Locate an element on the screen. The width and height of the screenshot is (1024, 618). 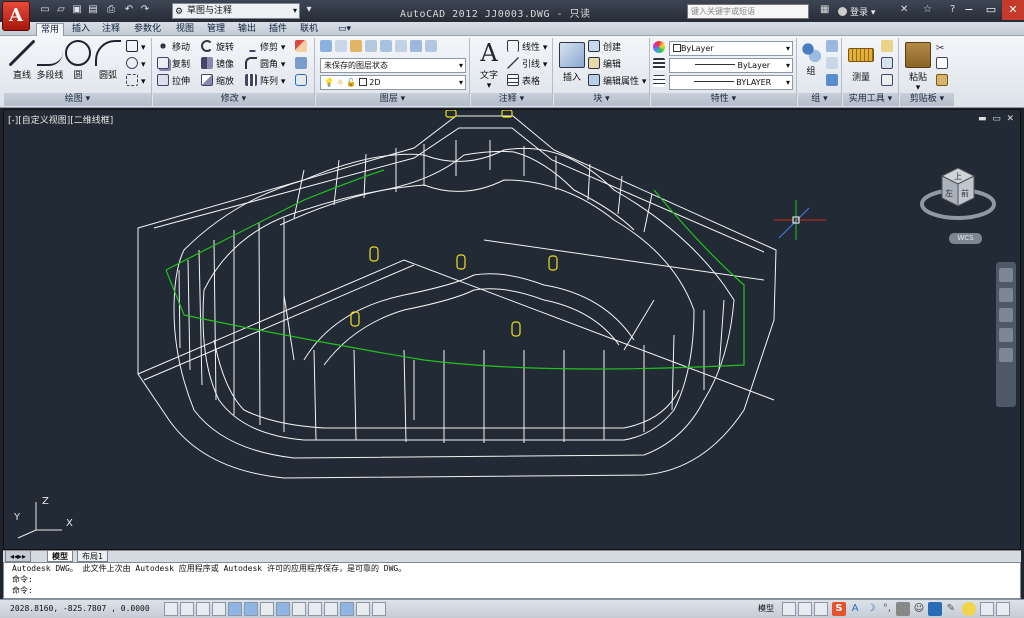
scale-button: 缩放 is located at coordinates (217, 81).